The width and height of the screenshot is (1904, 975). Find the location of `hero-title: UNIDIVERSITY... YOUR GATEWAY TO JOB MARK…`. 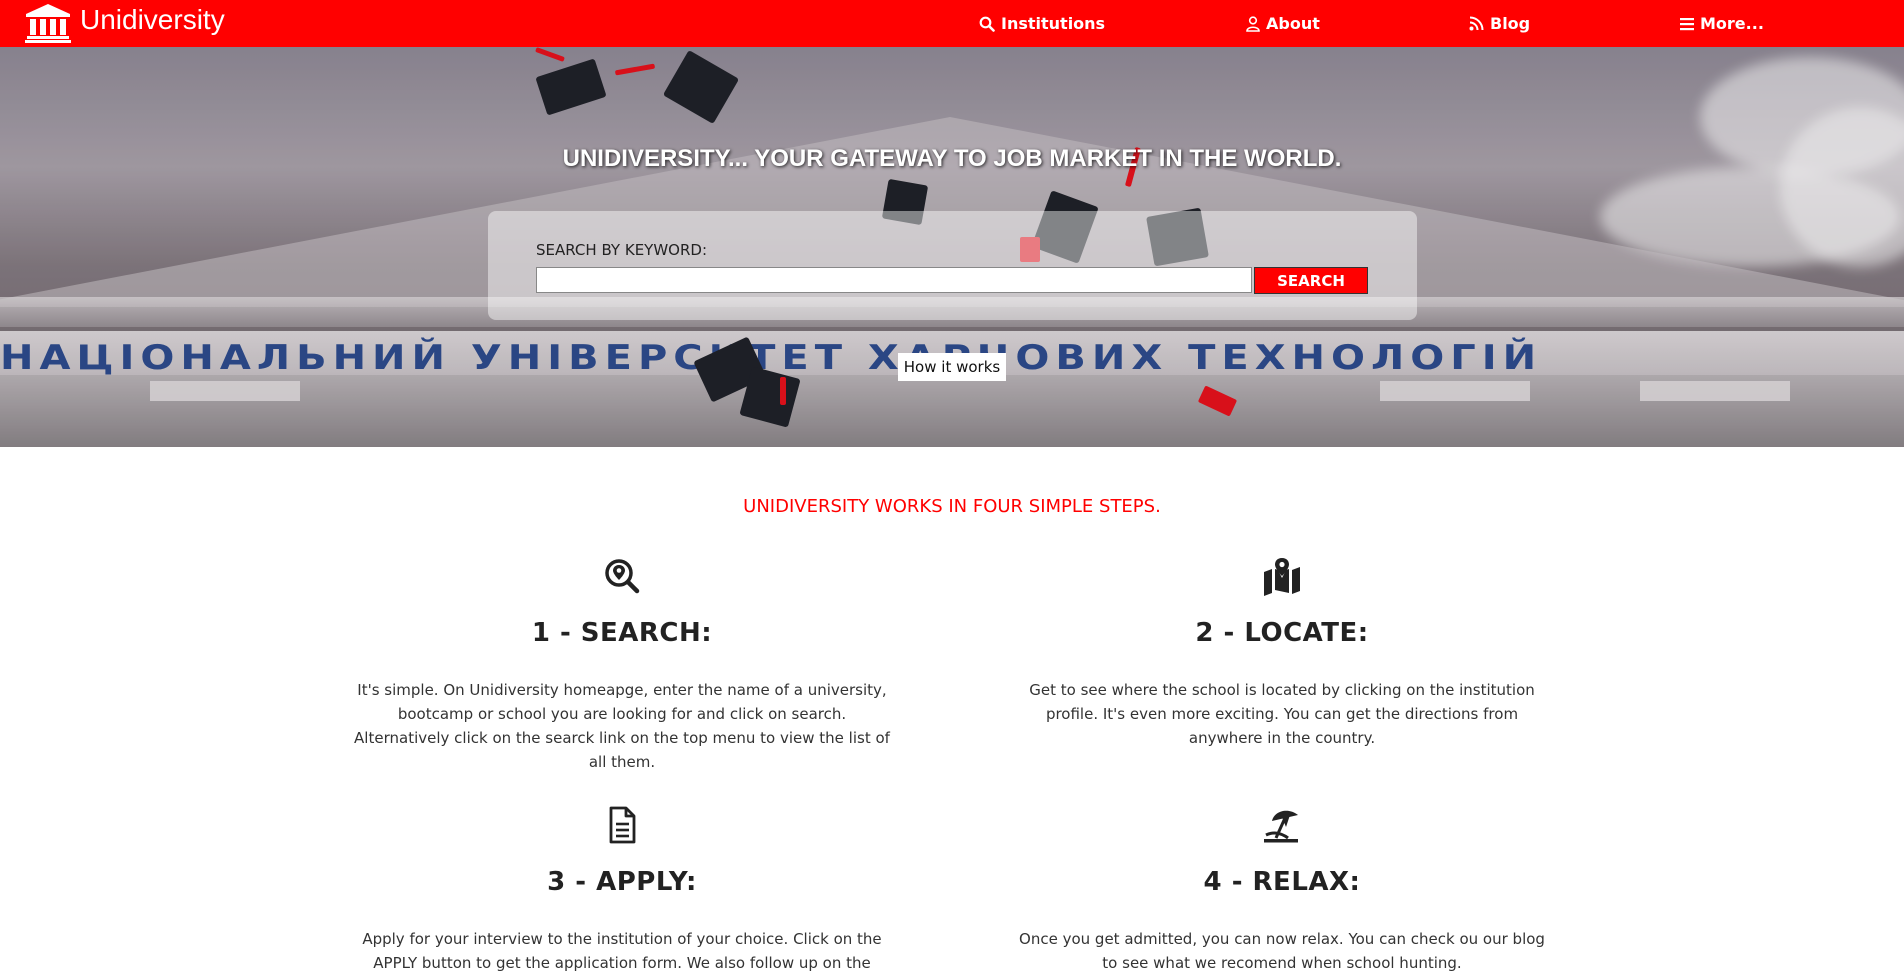

hero-title: UNIDIVERSITY... YOUR GATEWAY TO JOB MARK… is located at coordinates (952, 158).